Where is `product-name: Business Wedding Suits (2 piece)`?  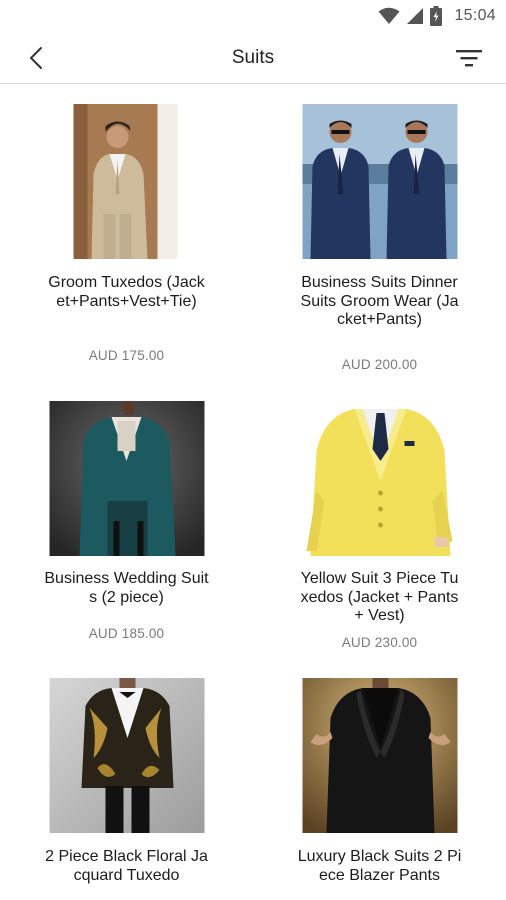
product-name: Business Wedding Suits (2 piece) is located at coordinates (126, 588).